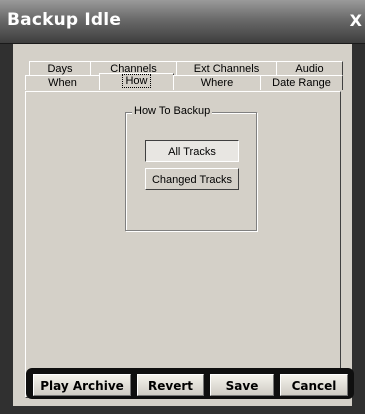 The image size is (365, 414). I want to click on changed-tracks-button: Changed Tracks, so click(192, 179).